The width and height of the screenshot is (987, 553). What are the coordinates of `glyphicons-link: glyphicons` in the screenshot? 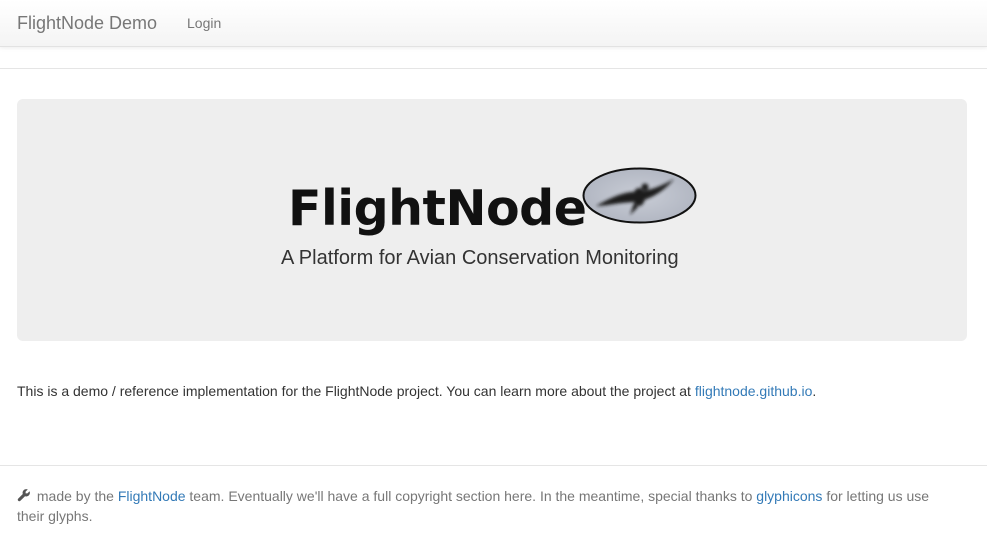 It's located at (789, 496).